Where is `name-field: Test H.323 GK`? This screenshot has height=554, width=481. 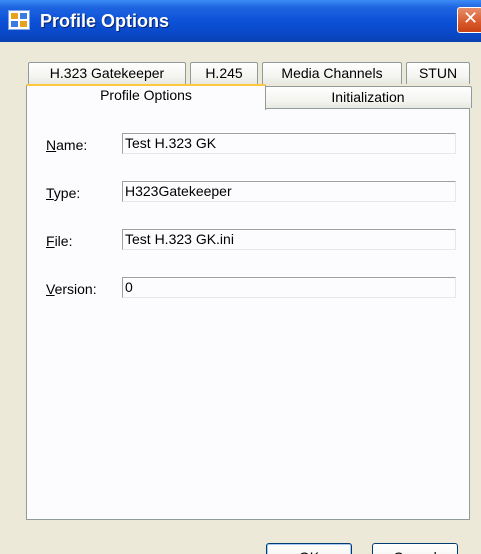 name-field: Test H.323 GK is located at coordinates (289, 143).